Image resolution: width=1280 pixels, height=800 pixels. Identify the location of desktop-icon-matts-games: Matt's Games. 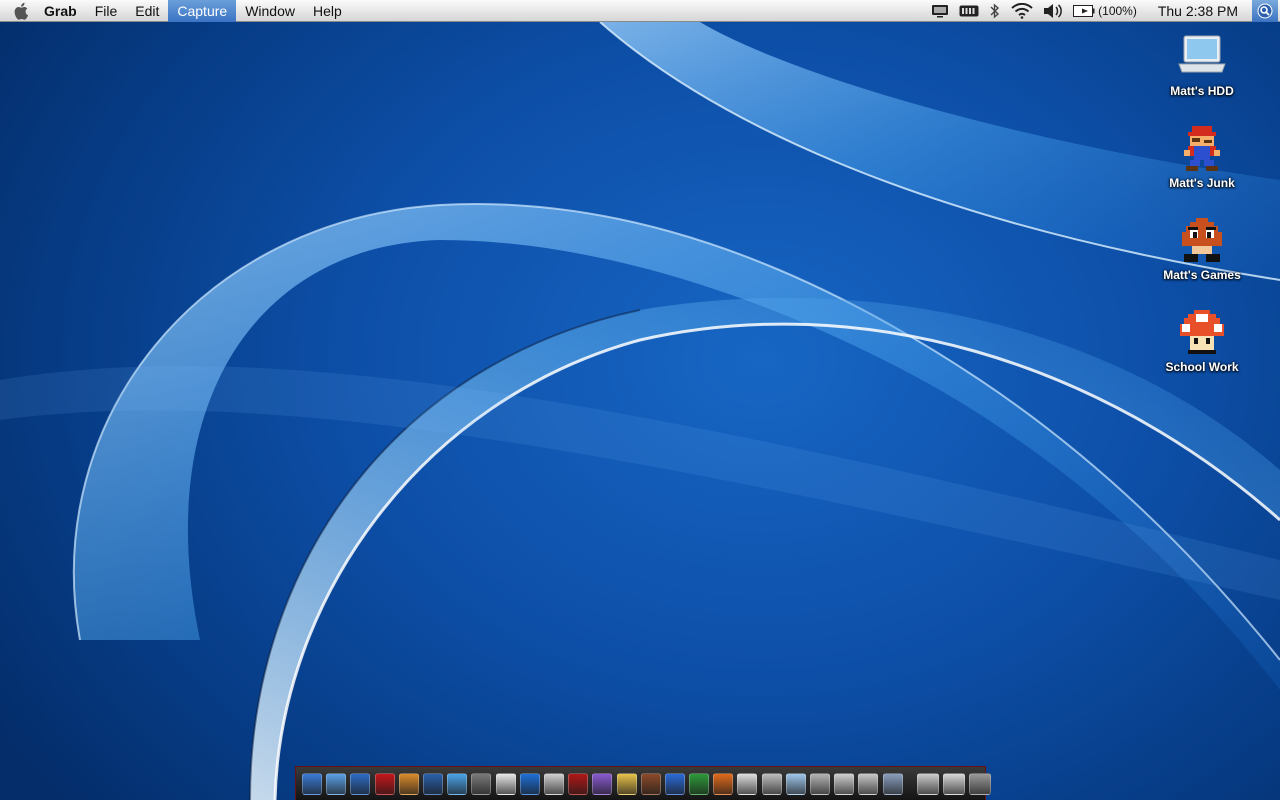
(1202, 248).